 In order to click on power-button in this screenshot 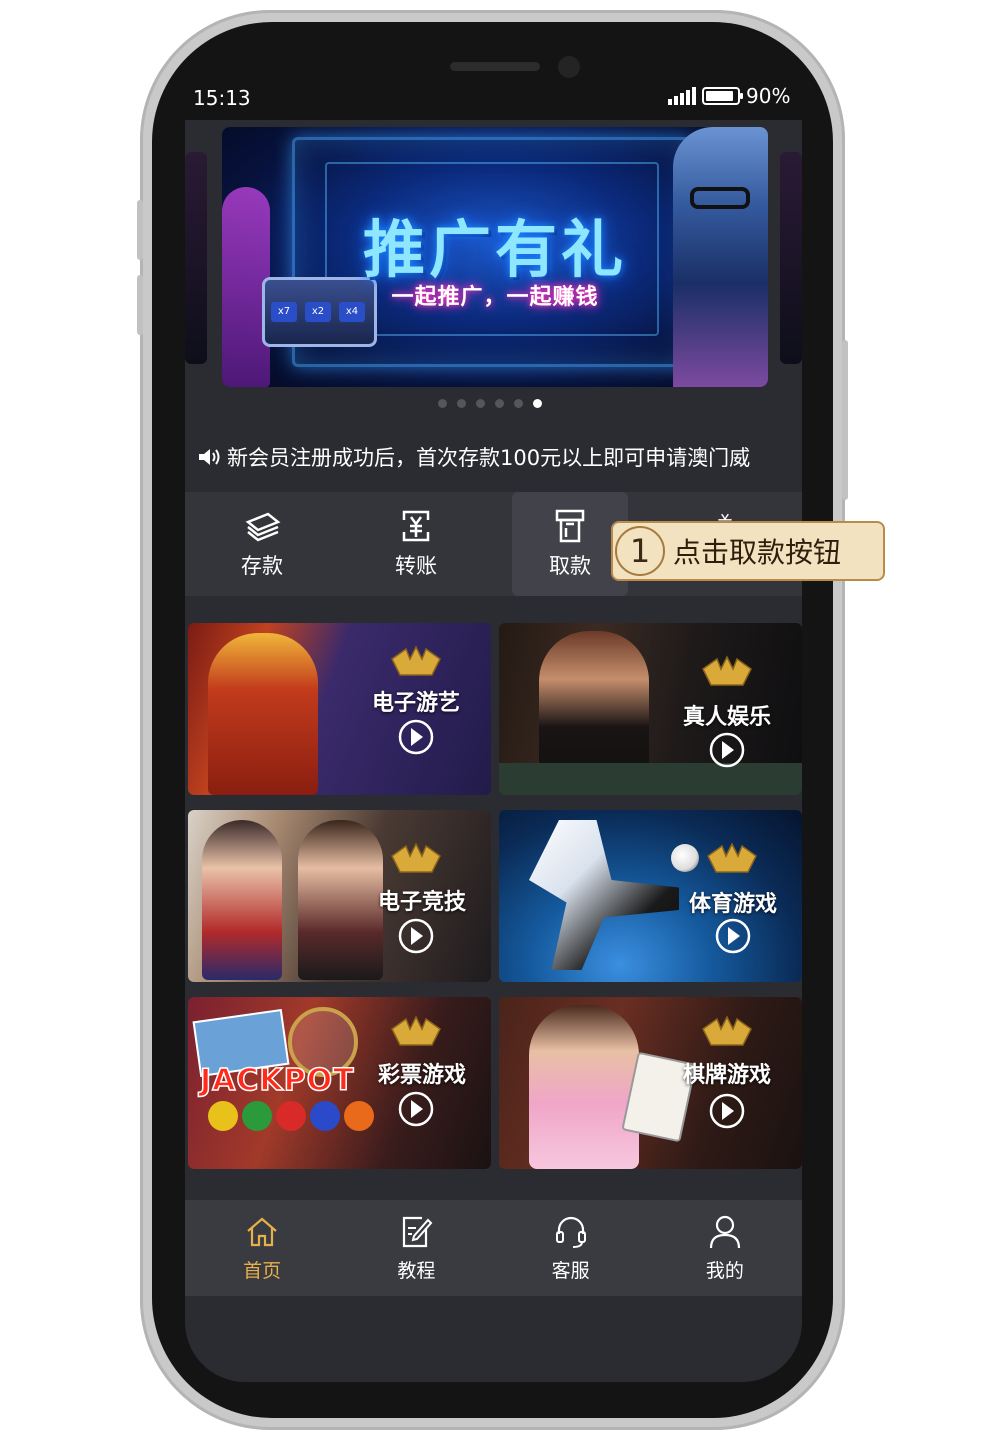, I will do `click(845, 420)`.